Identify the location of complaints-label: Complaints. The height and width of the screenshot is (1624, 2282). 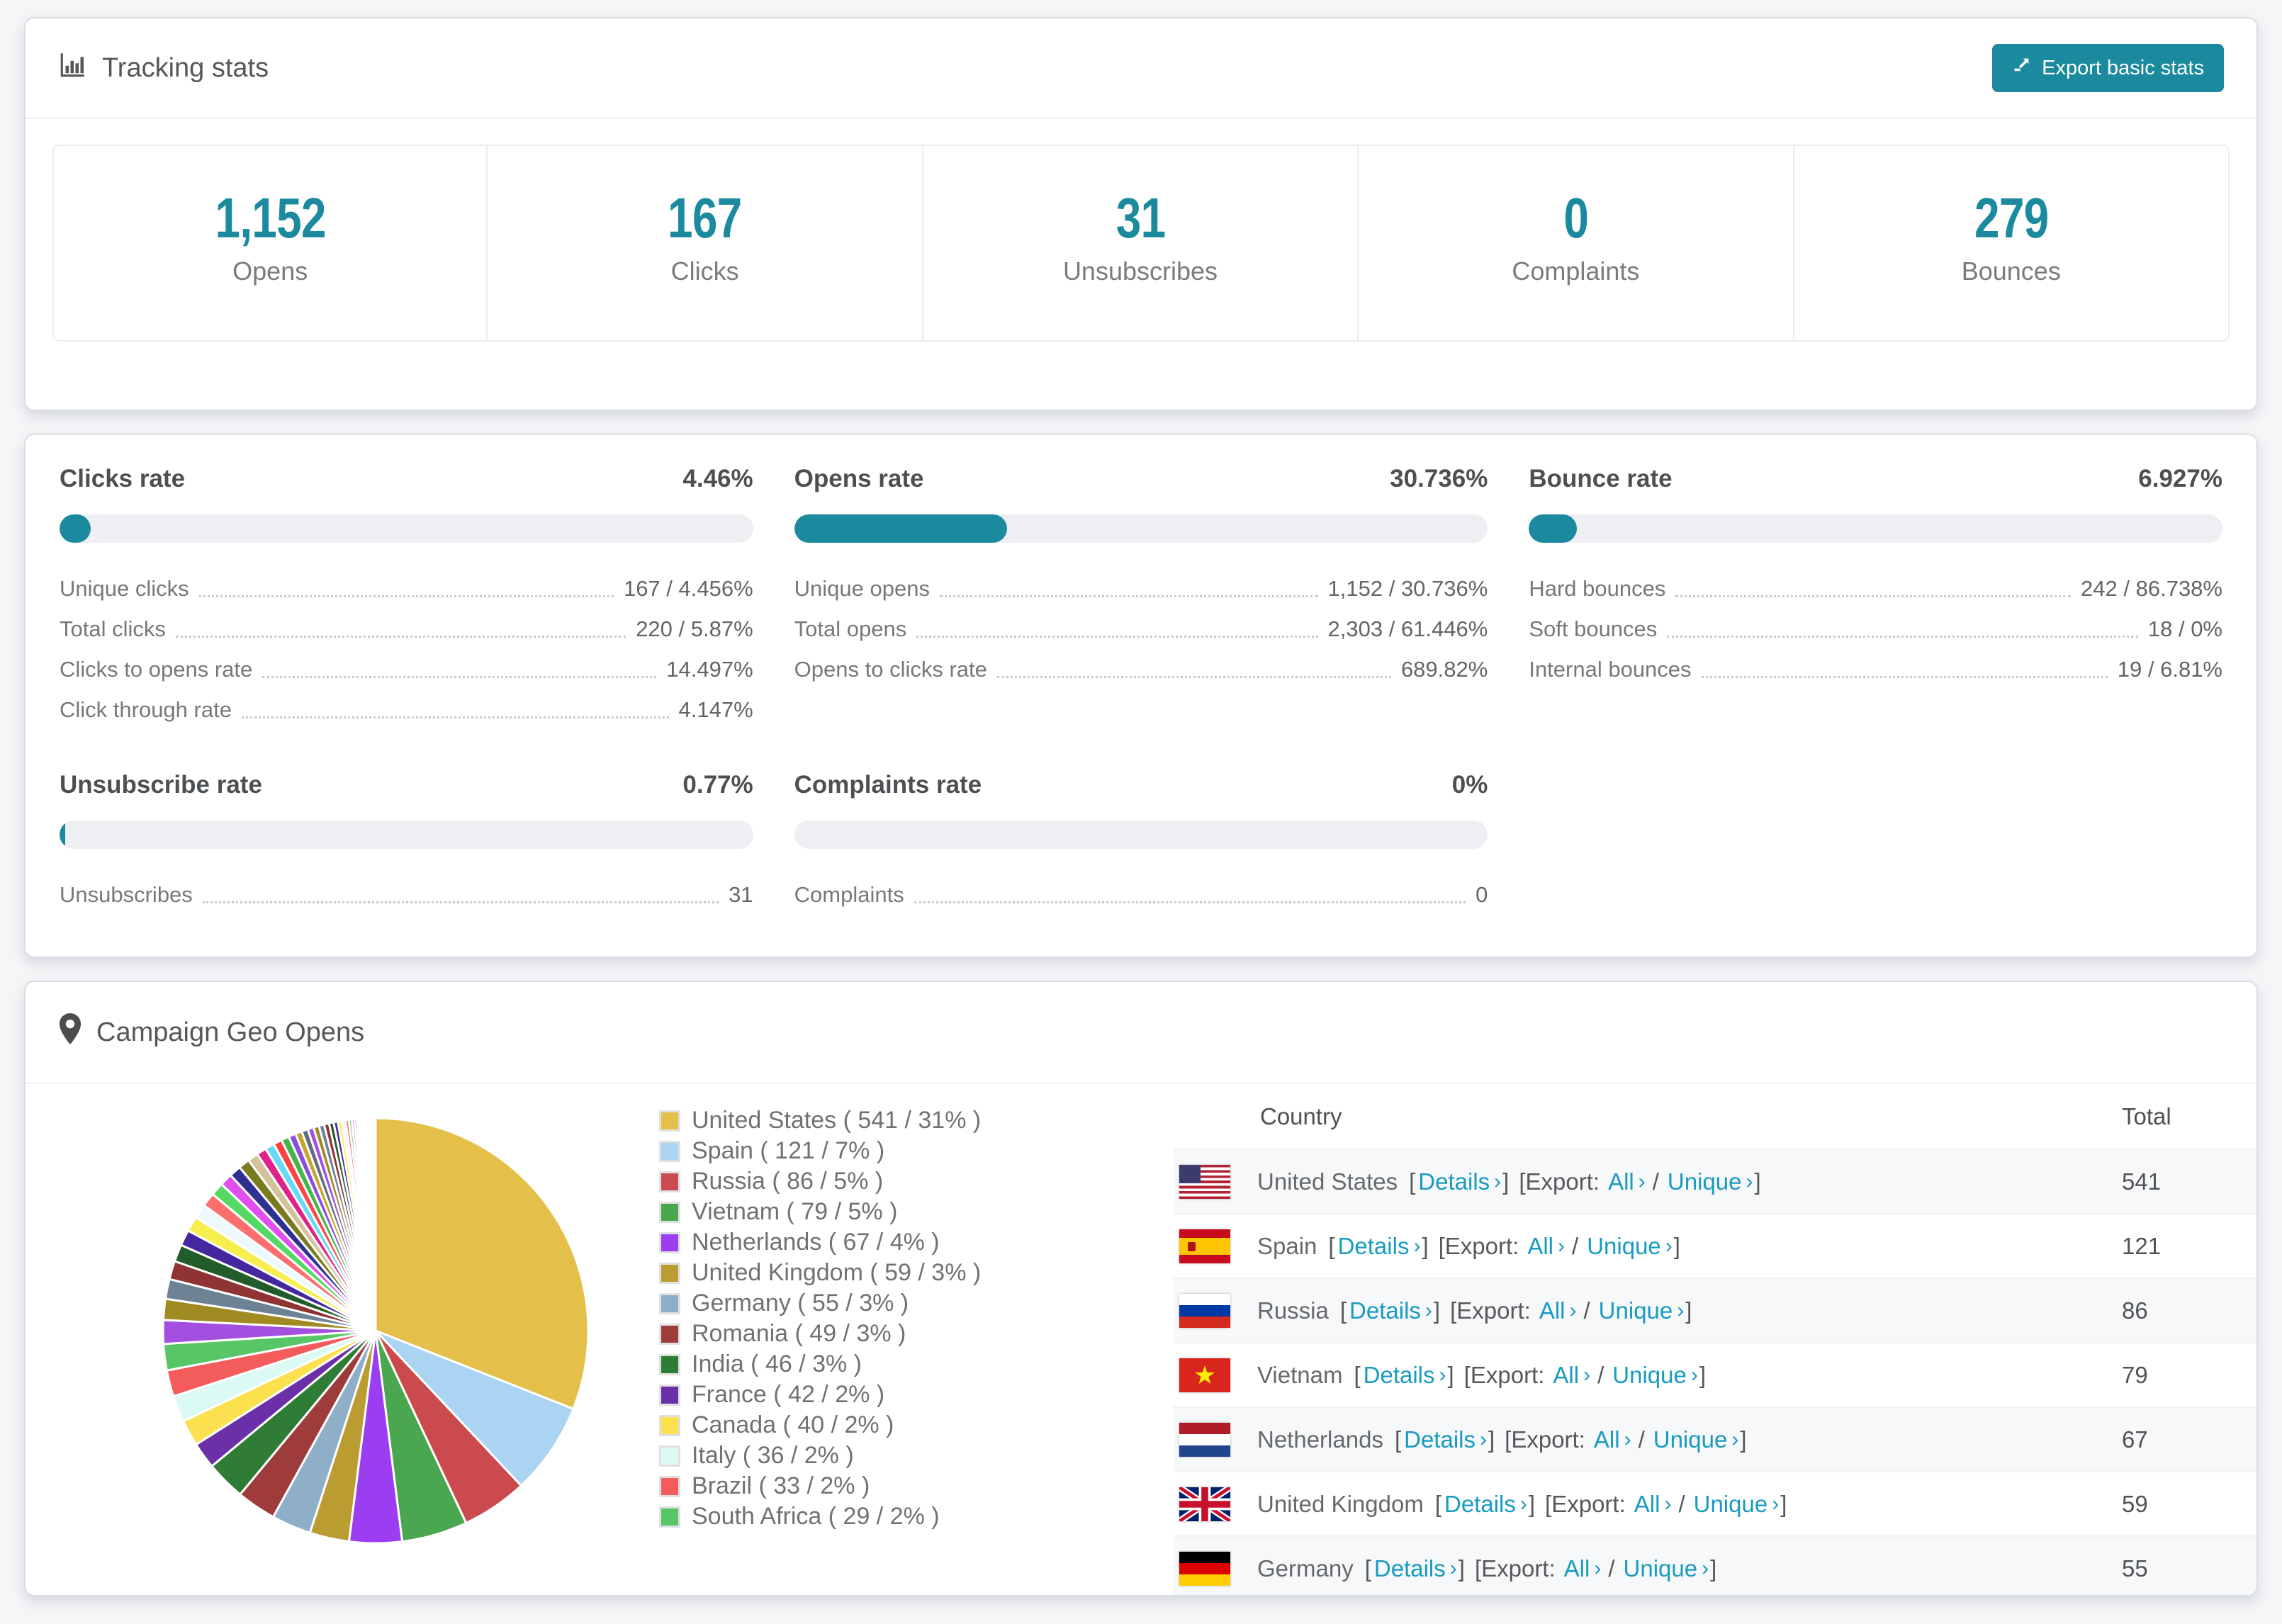
(1576, 271).